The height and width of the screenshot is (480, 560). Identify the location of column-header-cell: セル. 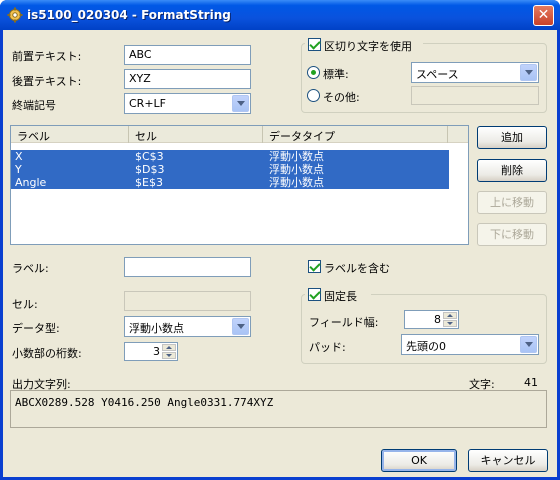
(196, 134).